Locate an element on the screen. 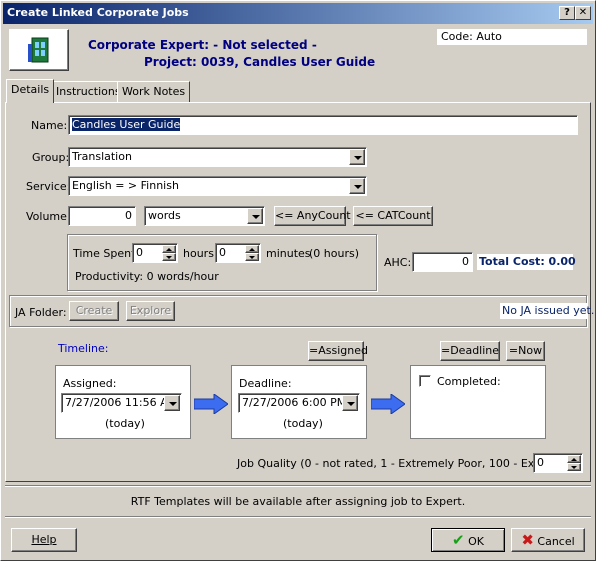 The width and height of the screenshot is (596, 561). assigned-date-value: 7/27/2006 11:56 A is located at coordinates (116, 402).